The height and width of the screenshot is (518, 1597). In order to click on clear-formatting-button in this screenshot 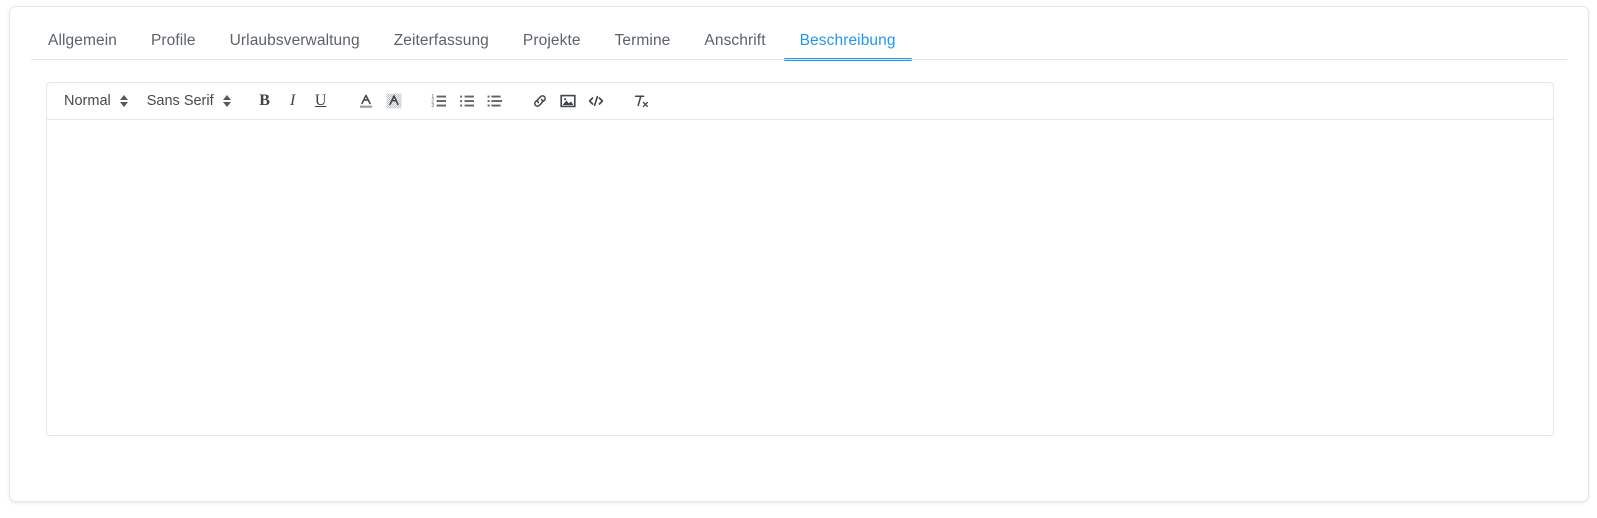, I will do `click(641, 101)`.